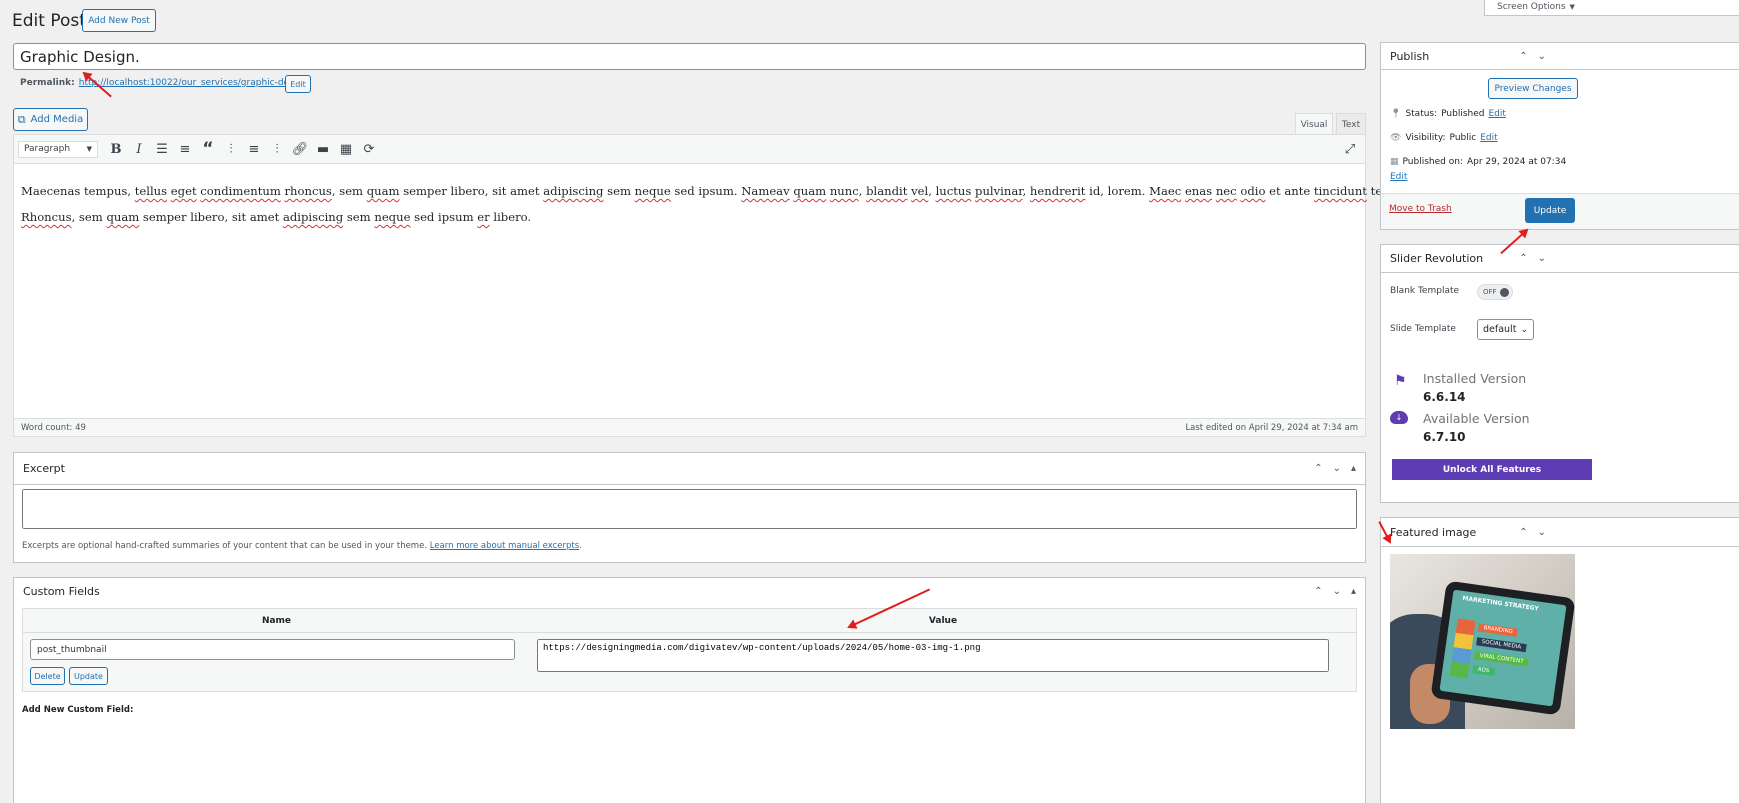 This screenshot has height=803, width=1739. Describe the element at coordinates (47, 676) in the screenshot. I see `delete-button: Delete` at that location.